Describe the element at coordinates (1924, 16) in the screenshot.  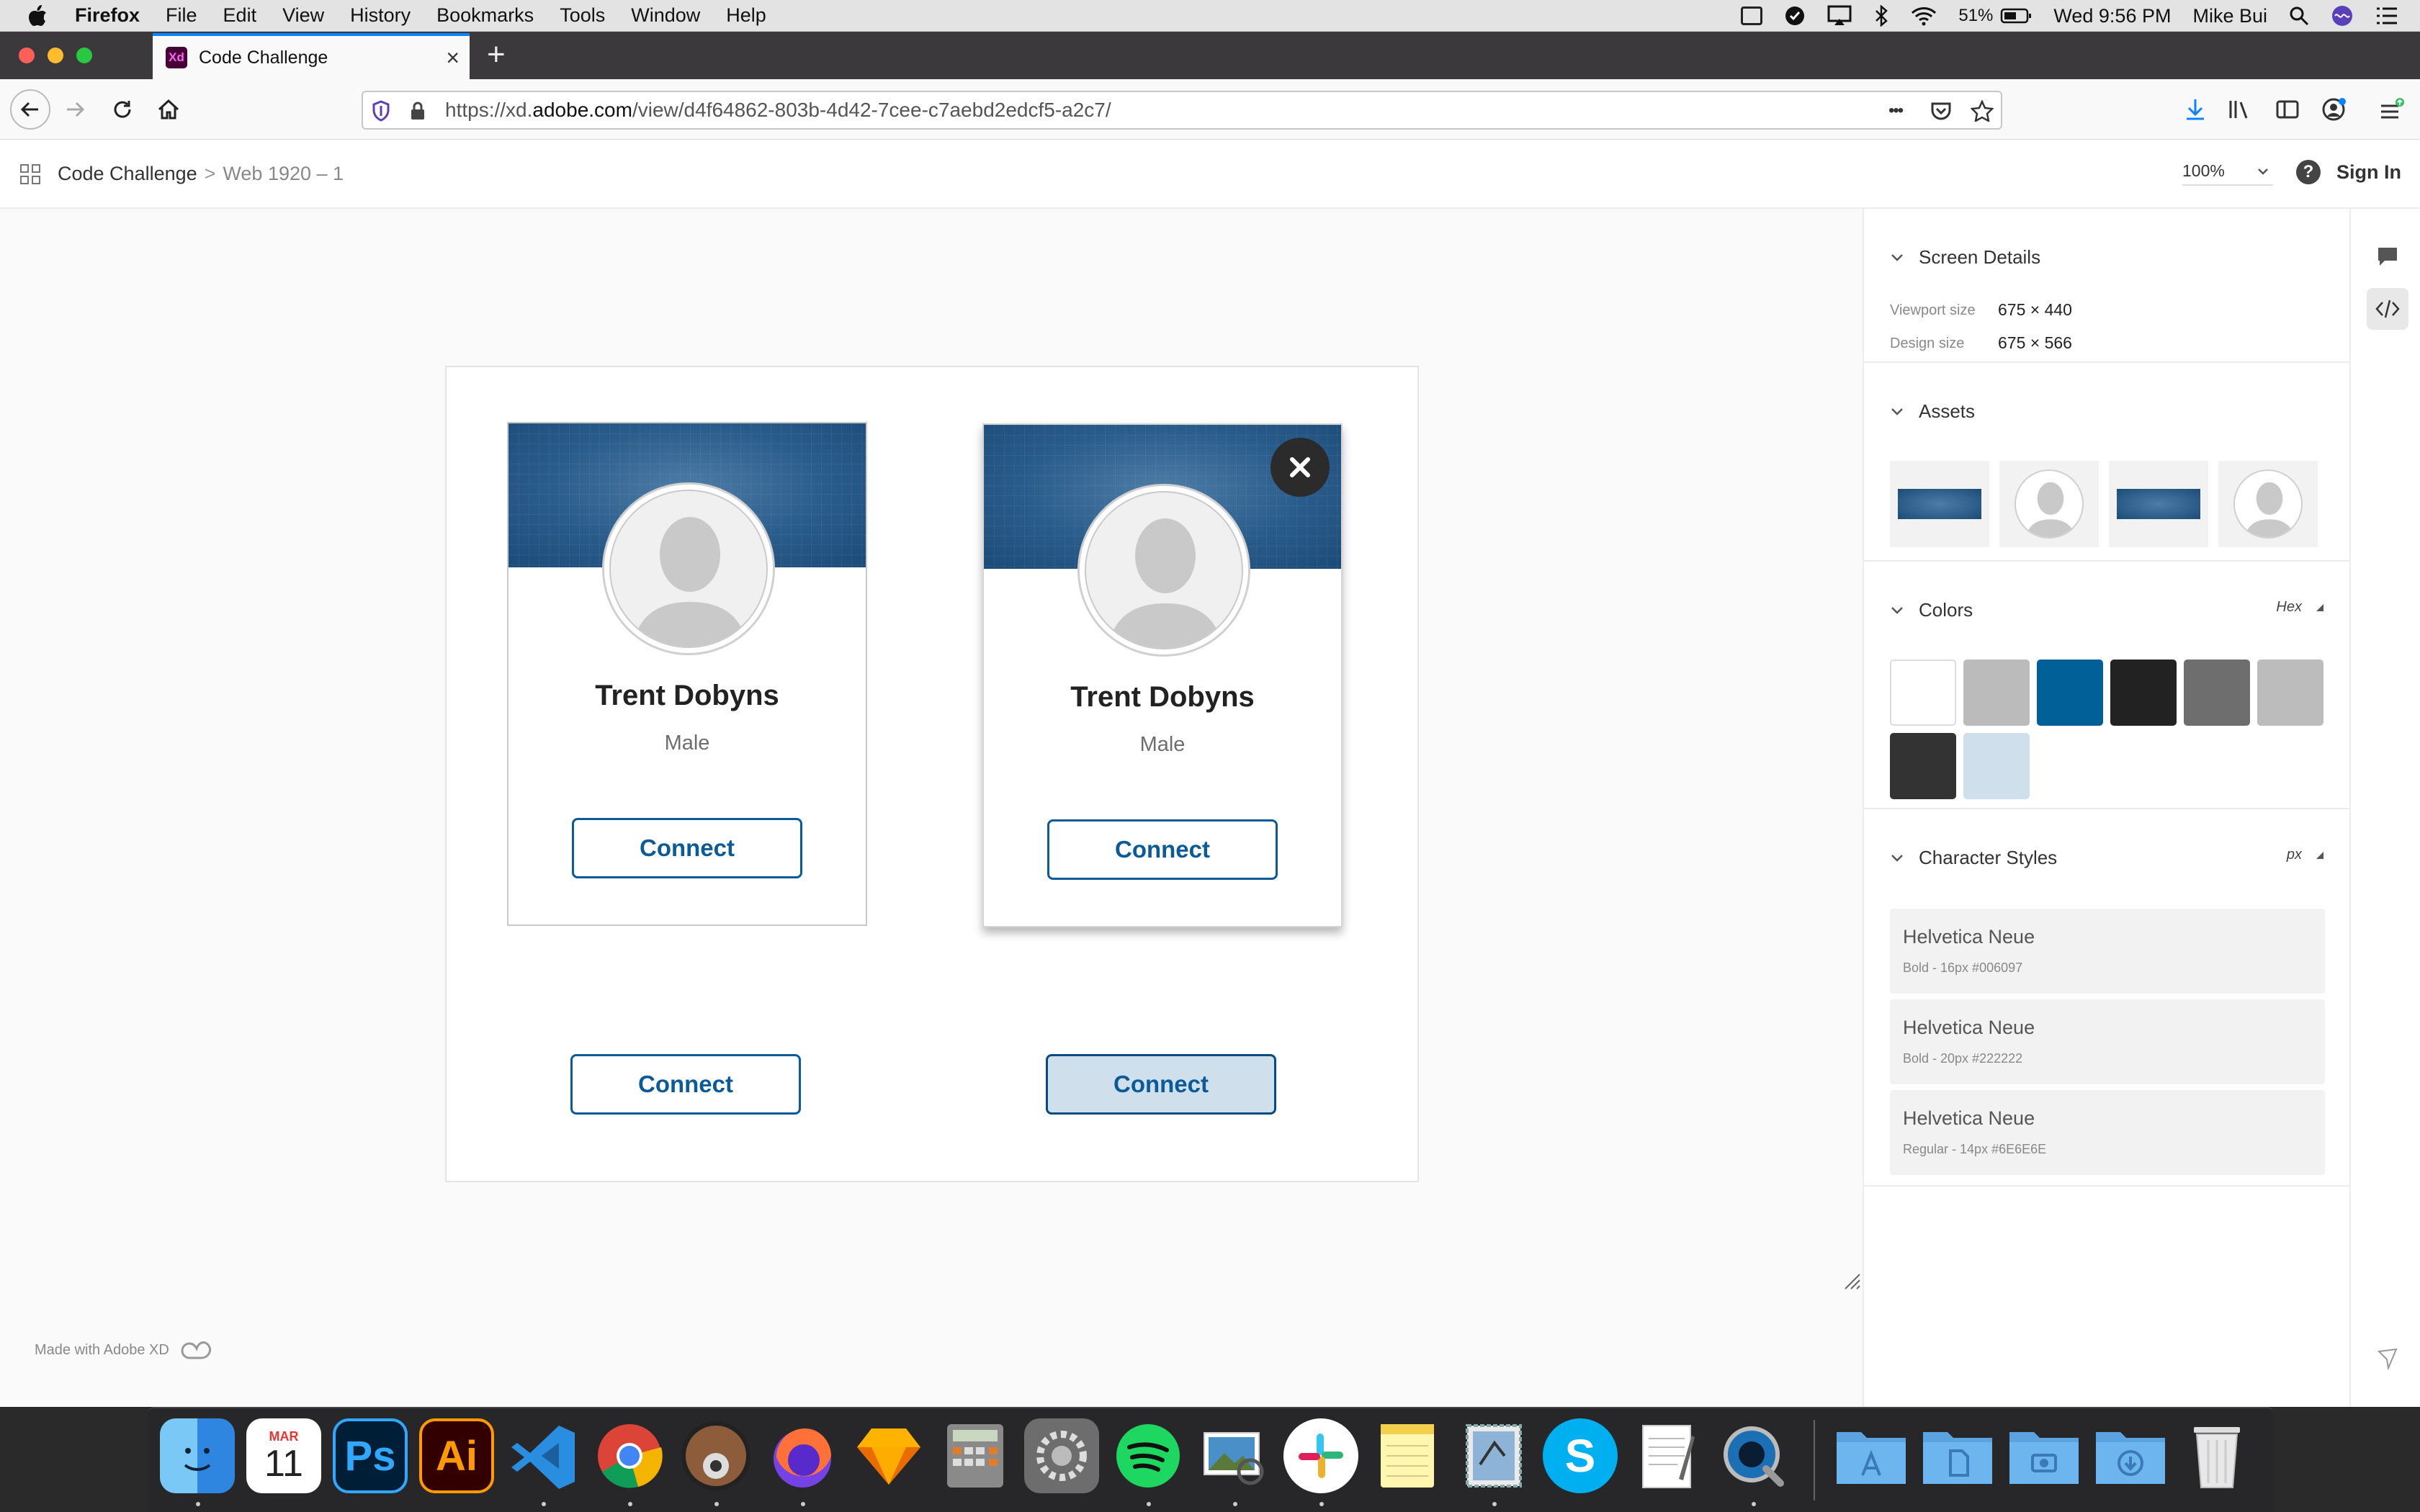
I see `wifi-icon` at that location.